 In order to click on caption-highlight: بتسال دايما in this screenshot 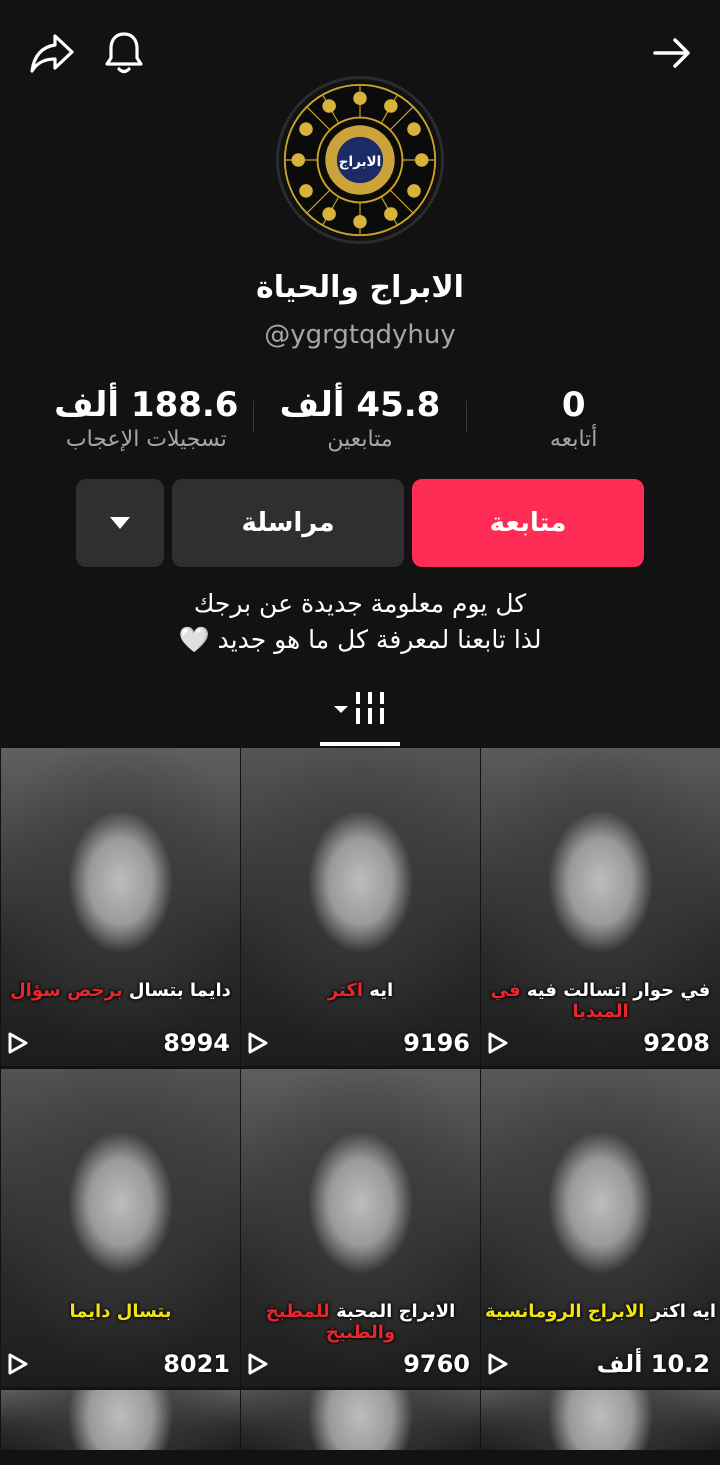, I will do `click(120, 1311)`.